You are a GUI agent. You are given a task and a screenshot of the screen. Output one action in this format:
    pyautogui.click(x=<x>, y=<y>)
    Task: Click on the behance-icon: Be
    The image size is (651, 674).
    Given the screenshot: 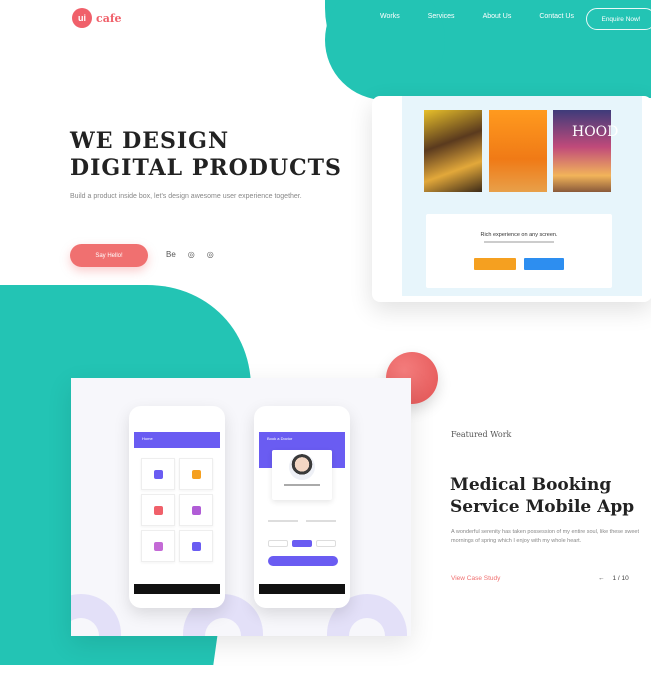 What is the action you would take?
    pyautogui.click(x=171, y=254)
    